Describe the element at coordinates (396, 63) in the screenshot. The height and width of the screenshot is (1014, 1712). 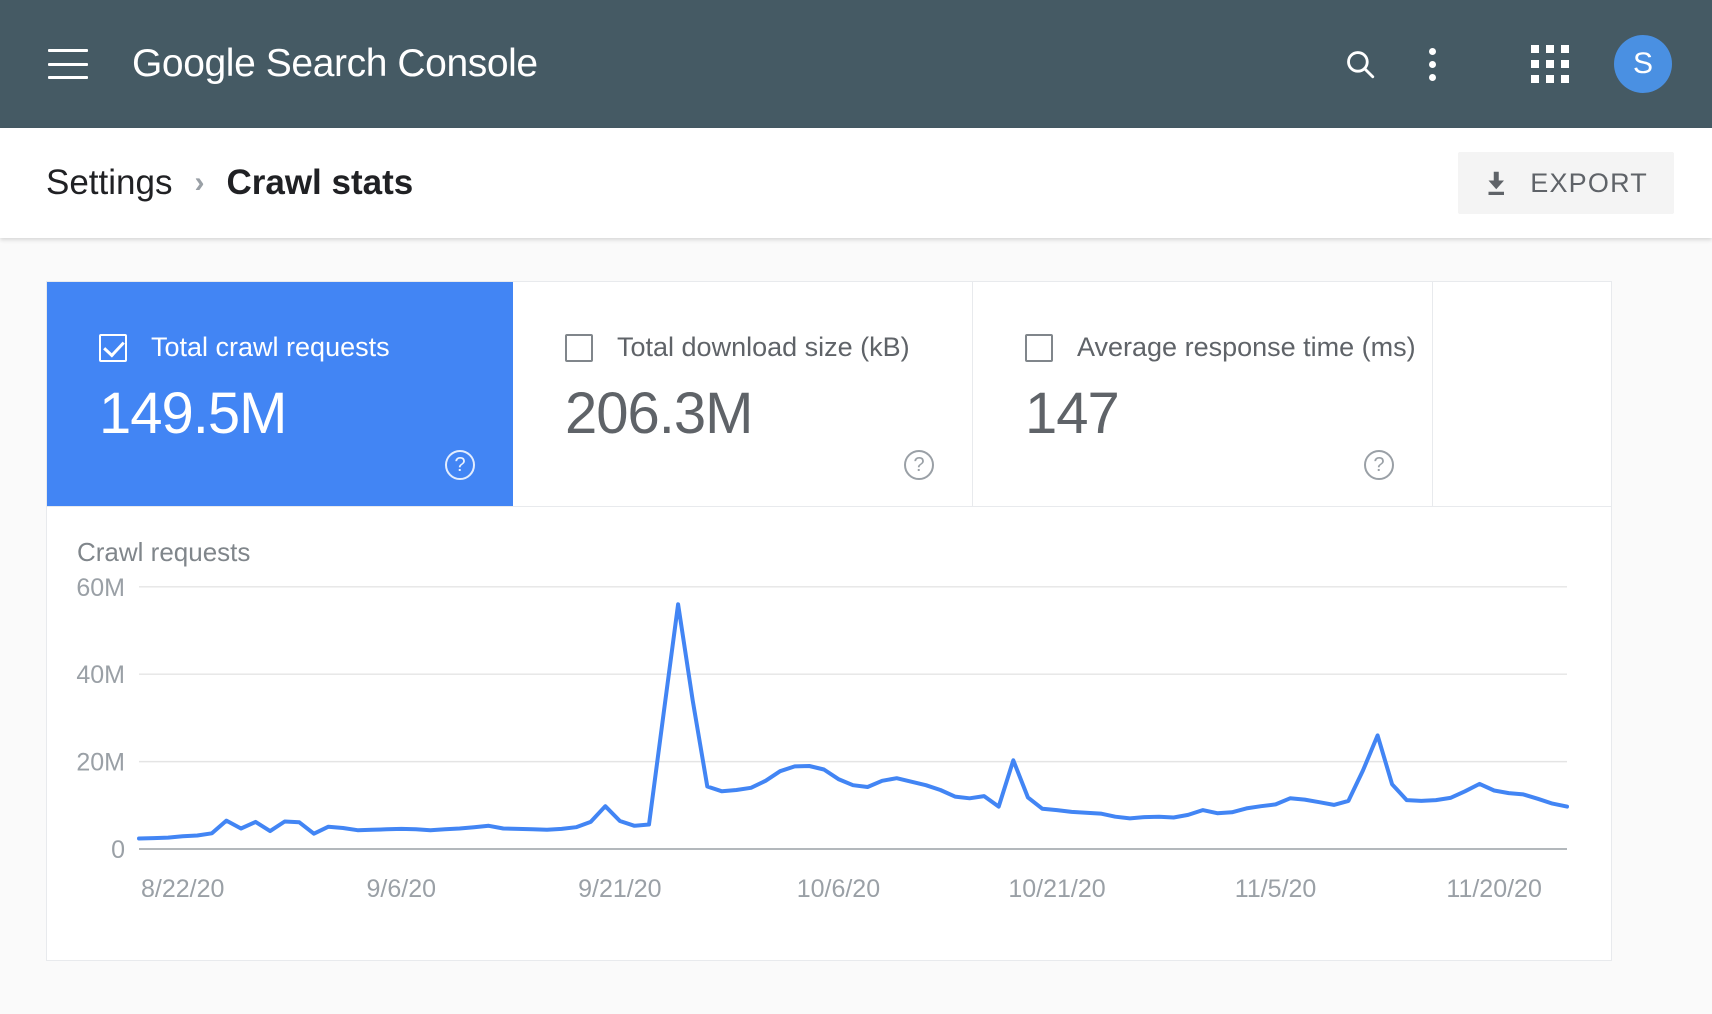
I see `brand-search-console: Search Console` at that location.